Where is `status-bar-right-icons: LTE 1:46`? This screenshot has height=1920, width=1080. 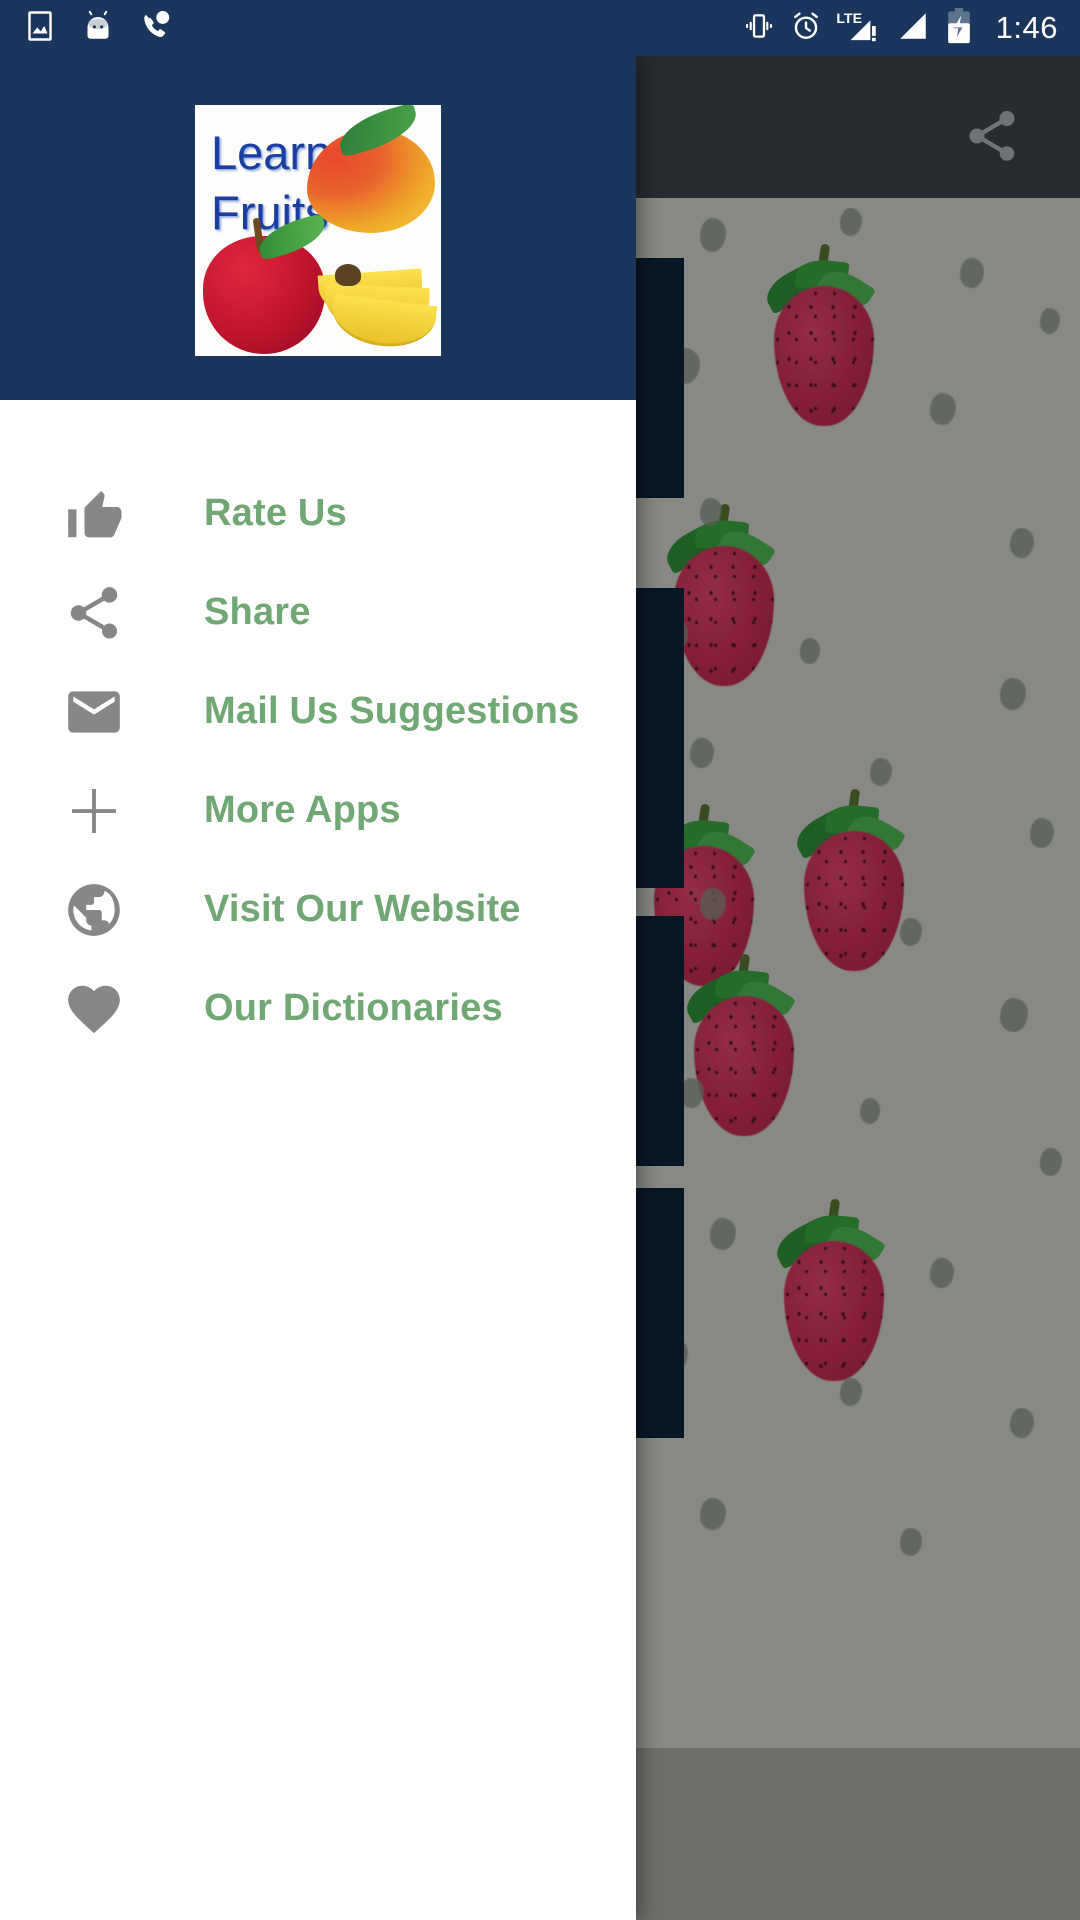 status-bar-right-icons: LTE 1:46 is located at coordinates (900, 28).